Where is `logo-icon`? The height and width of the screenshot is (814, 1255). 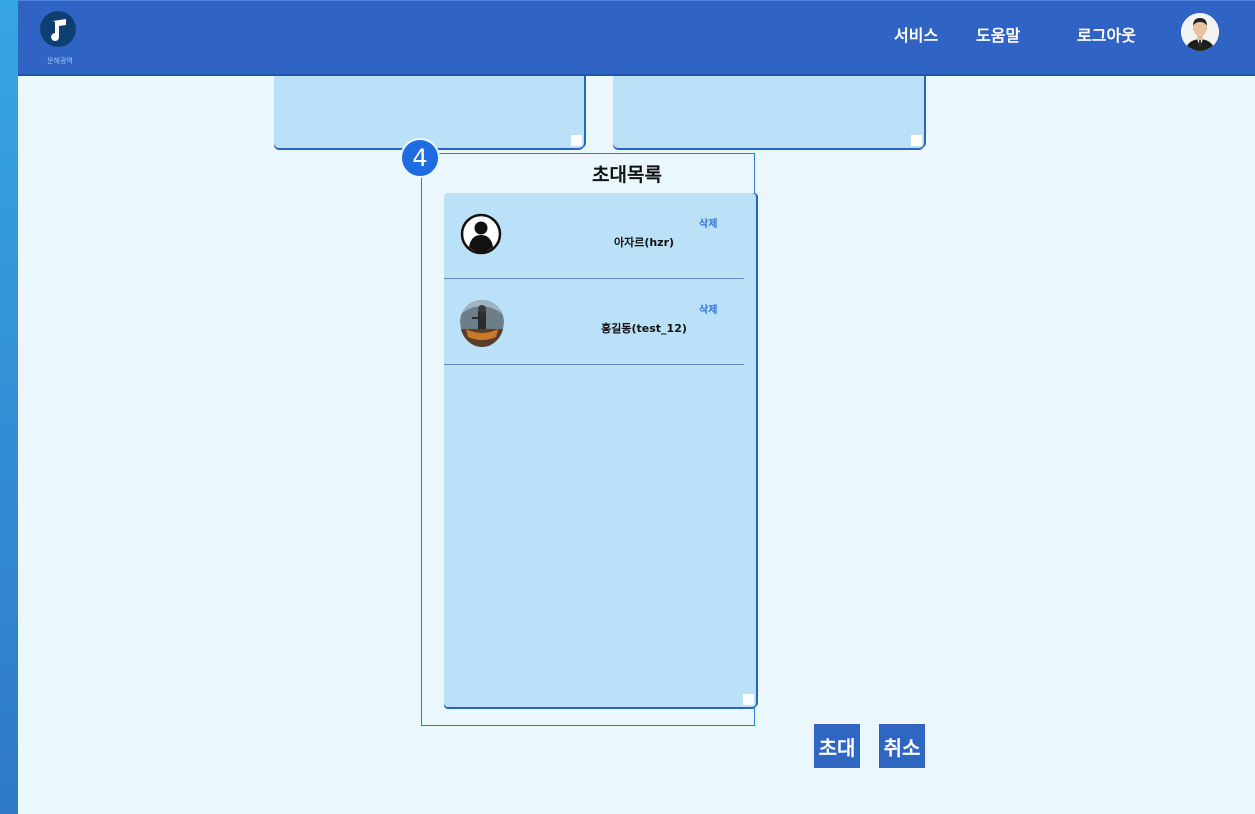
logo-icon is located at coordinates (58, 29).